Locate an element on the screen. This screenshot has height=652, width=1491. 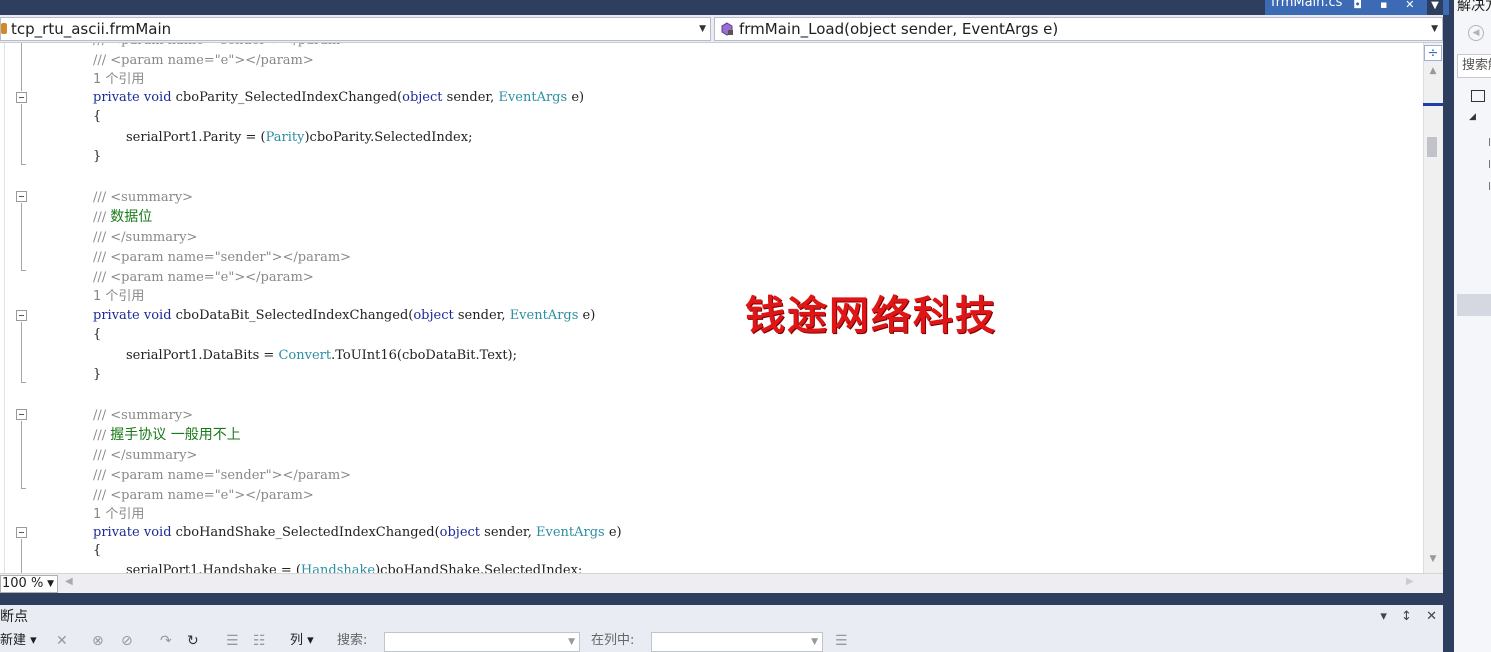
class-combo: tcp_rtu_ascii.frmMain ▼ is located at coordinates (355, 29).